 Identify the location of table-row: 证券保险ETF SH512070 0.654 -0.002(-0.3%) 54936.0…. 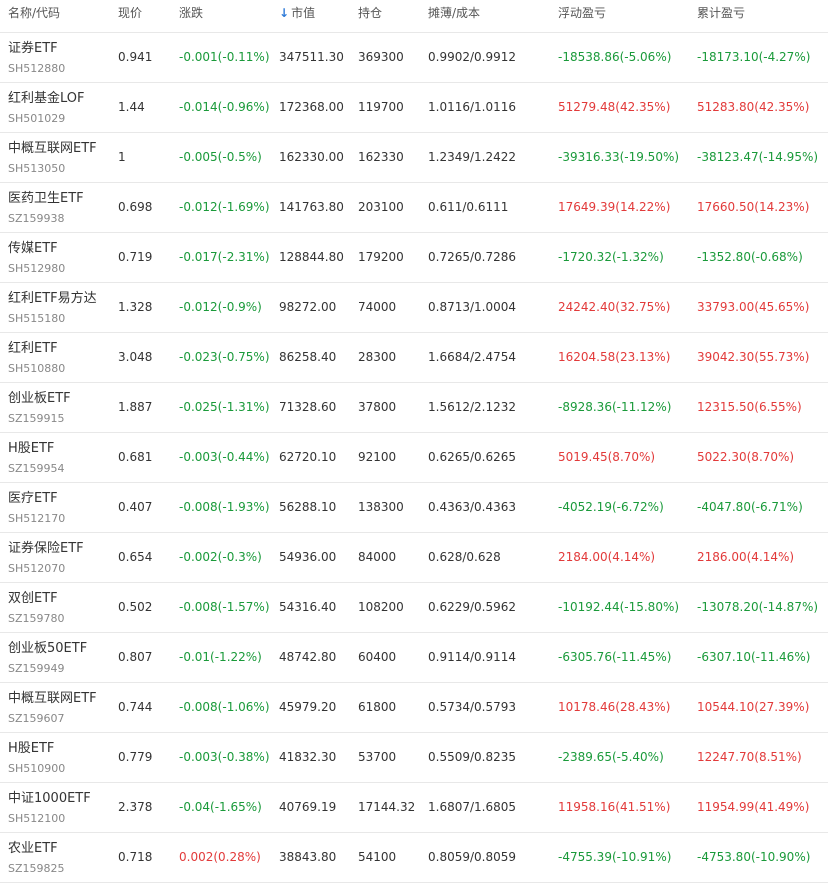
(414, 558).